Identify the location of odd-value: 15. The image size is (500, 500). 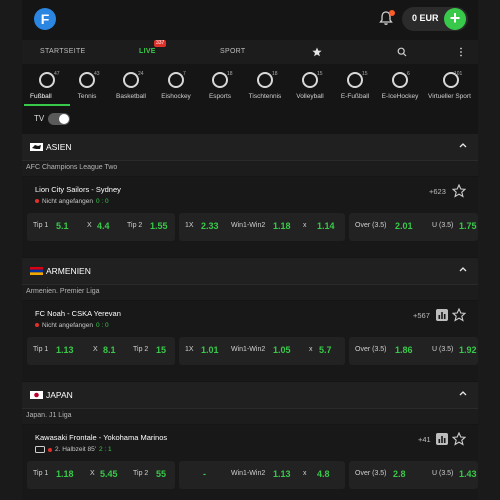
(161, 350).